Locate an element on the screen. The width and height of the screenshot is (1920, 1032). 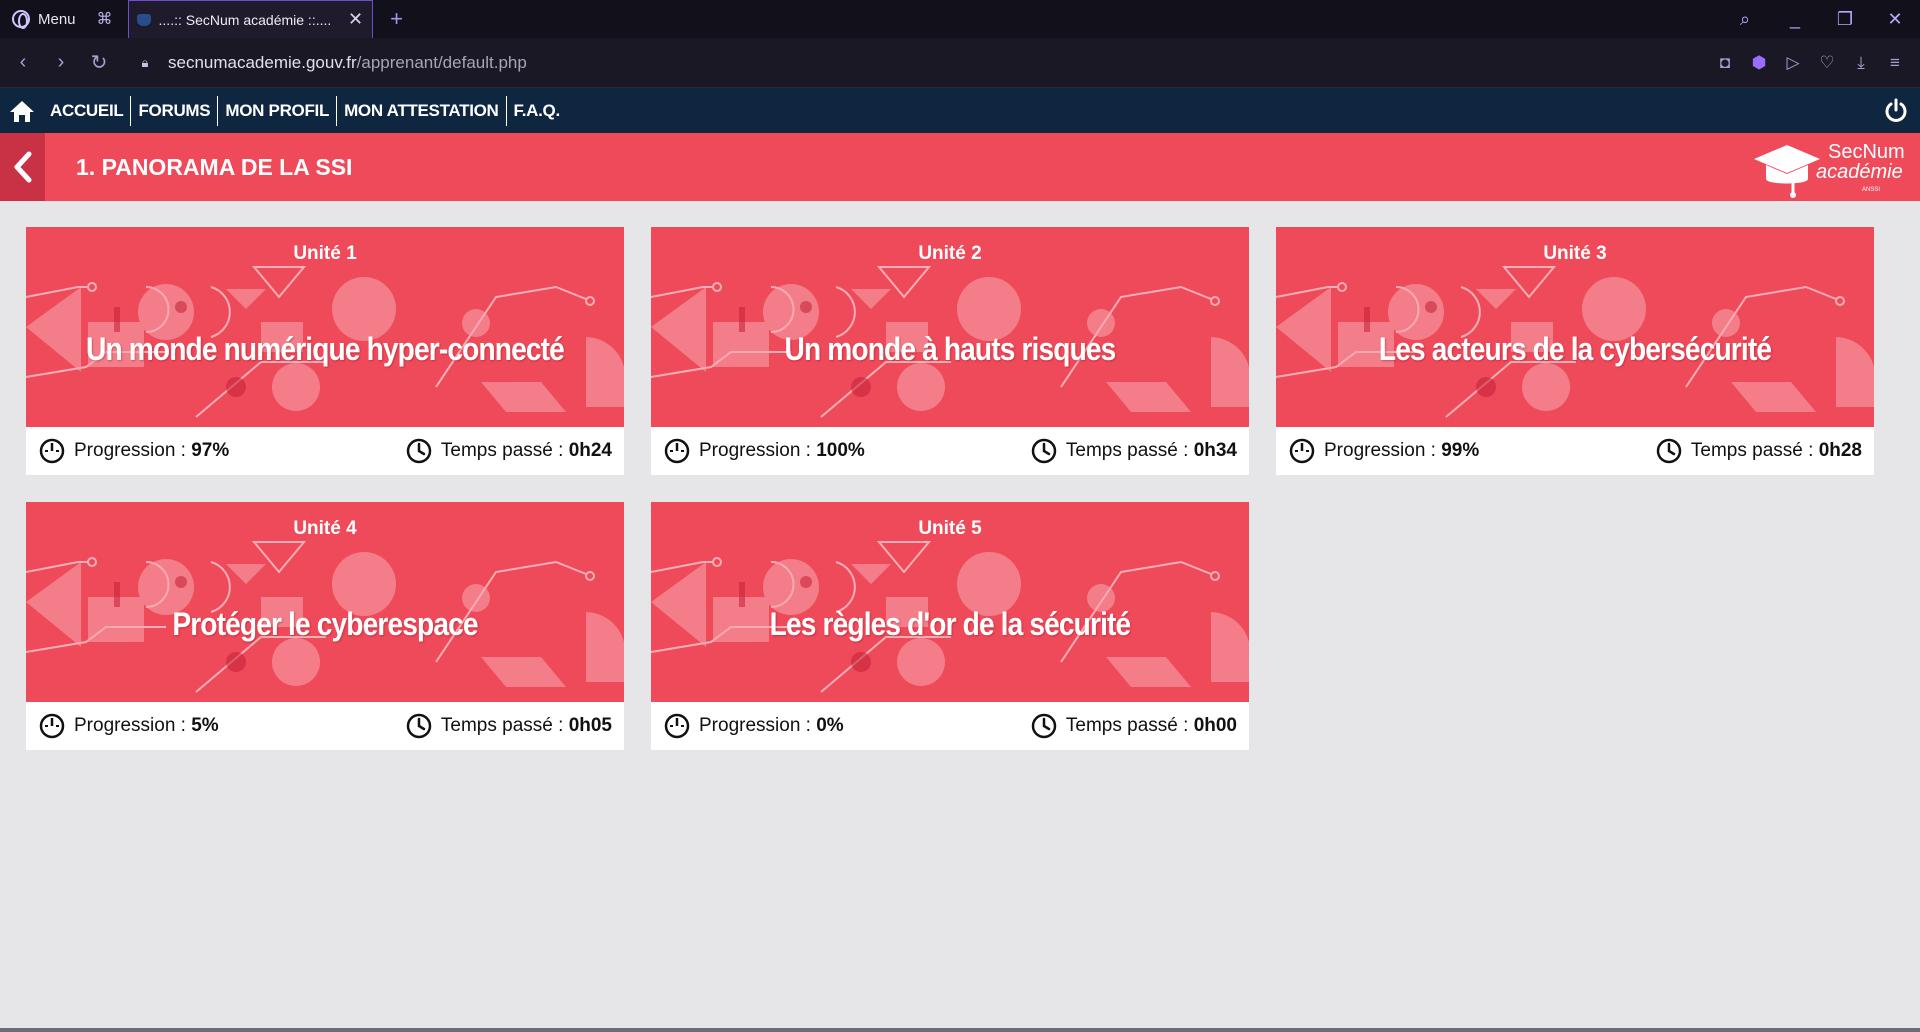
new-tab-icon: + is located at coordinates (397, 19).